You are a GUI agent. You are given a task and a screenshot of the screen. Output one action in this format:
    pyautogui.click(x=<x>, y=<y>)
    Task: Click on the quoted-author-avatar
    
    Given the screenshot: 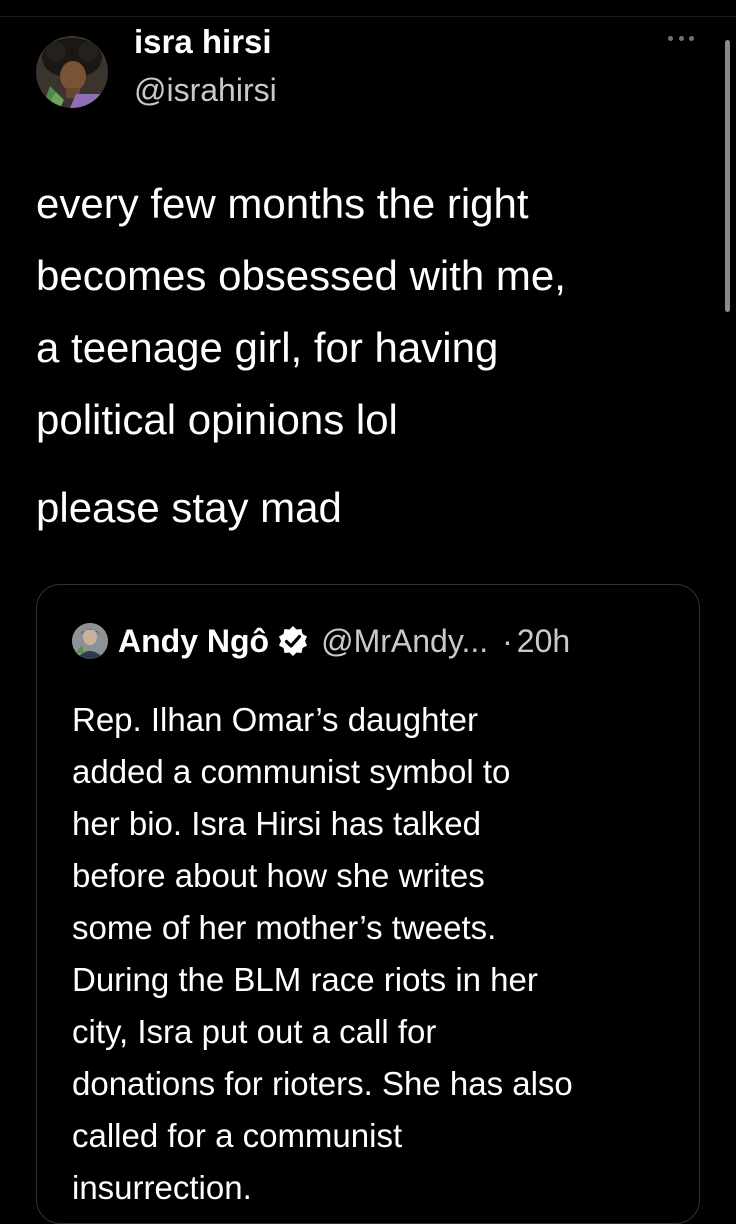 What is the action you would take?
    pyautogui.click(x=90, y=641)
    